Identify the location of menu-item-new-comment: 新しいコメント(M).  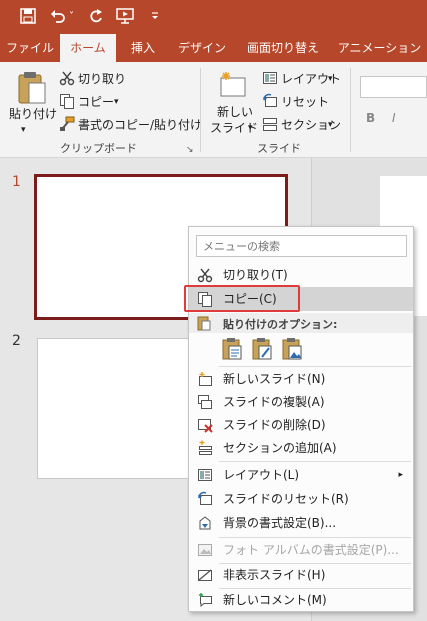
(301, 600).